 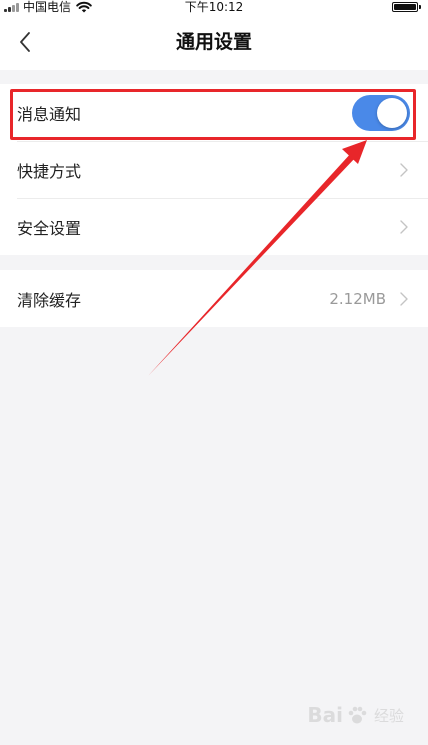 What do you see at coordinates (49, 114) in the screenshot?
I see `row-label: 消息通知` at bounding box center [49, 114].